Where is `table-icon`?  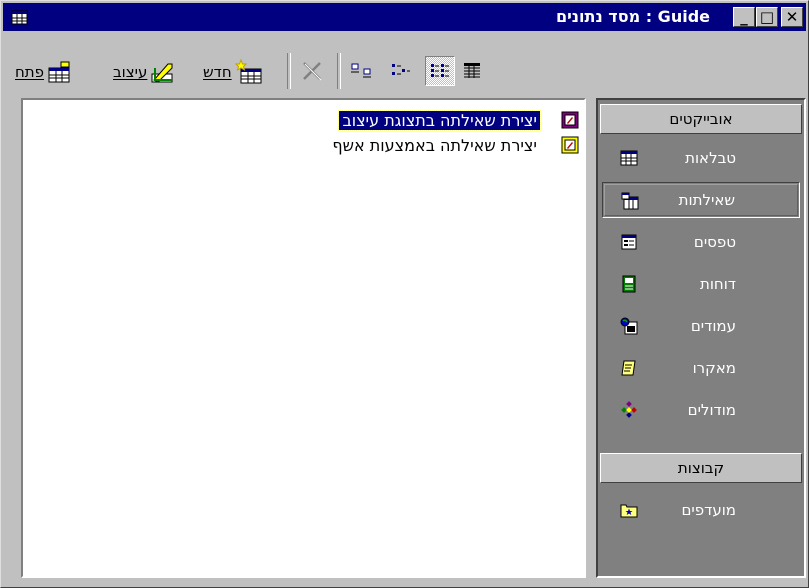
table-icon is located at coordinates (629, 158).